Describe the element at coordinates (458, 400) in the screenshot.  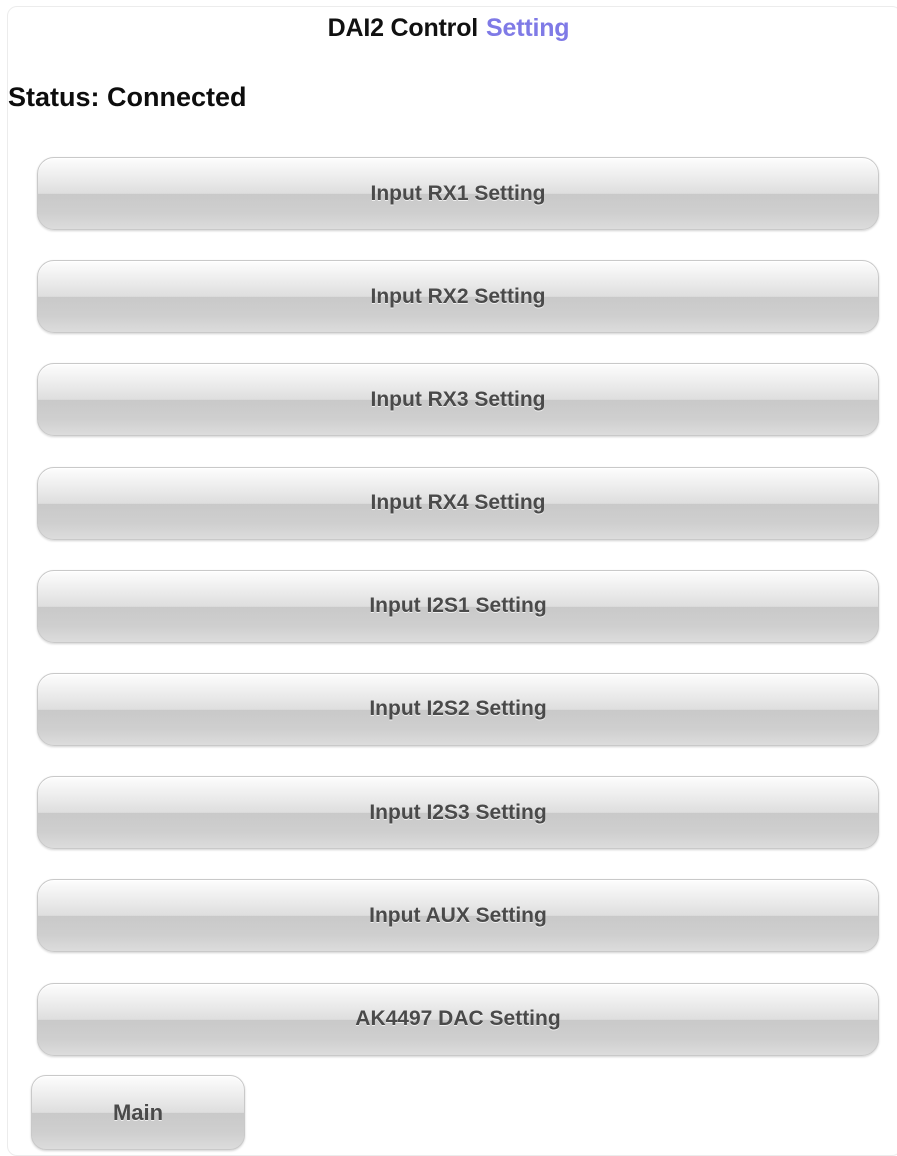
I see `input-rx3-setting-button: Input RX3 Setting` at that location.